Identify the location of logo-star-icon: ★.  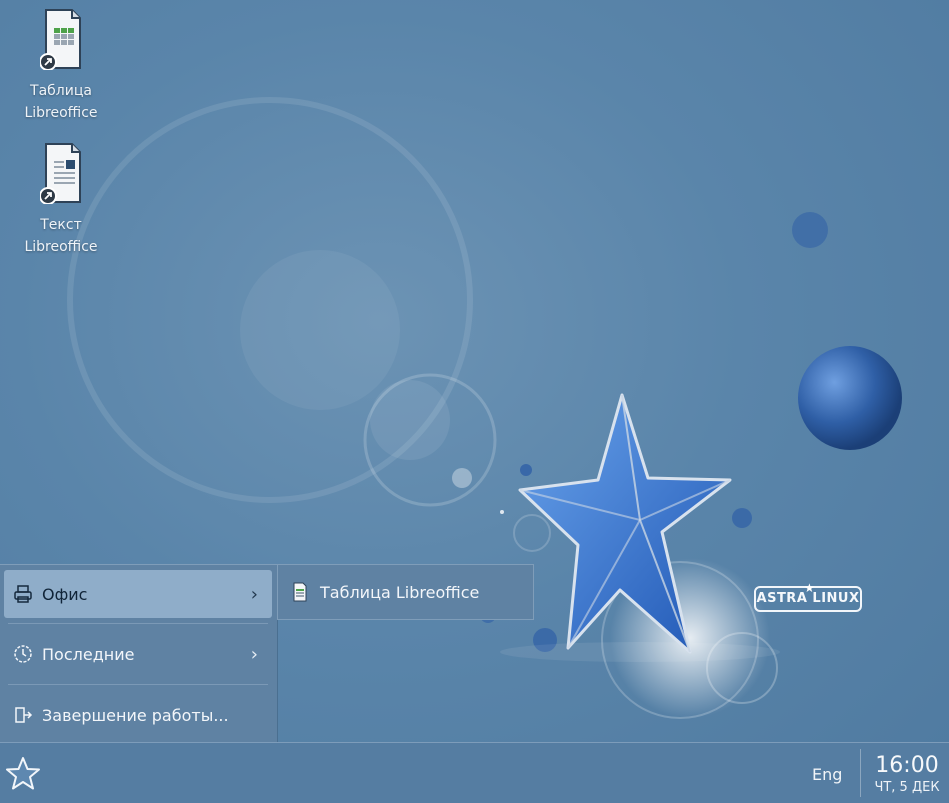
(810, 588).